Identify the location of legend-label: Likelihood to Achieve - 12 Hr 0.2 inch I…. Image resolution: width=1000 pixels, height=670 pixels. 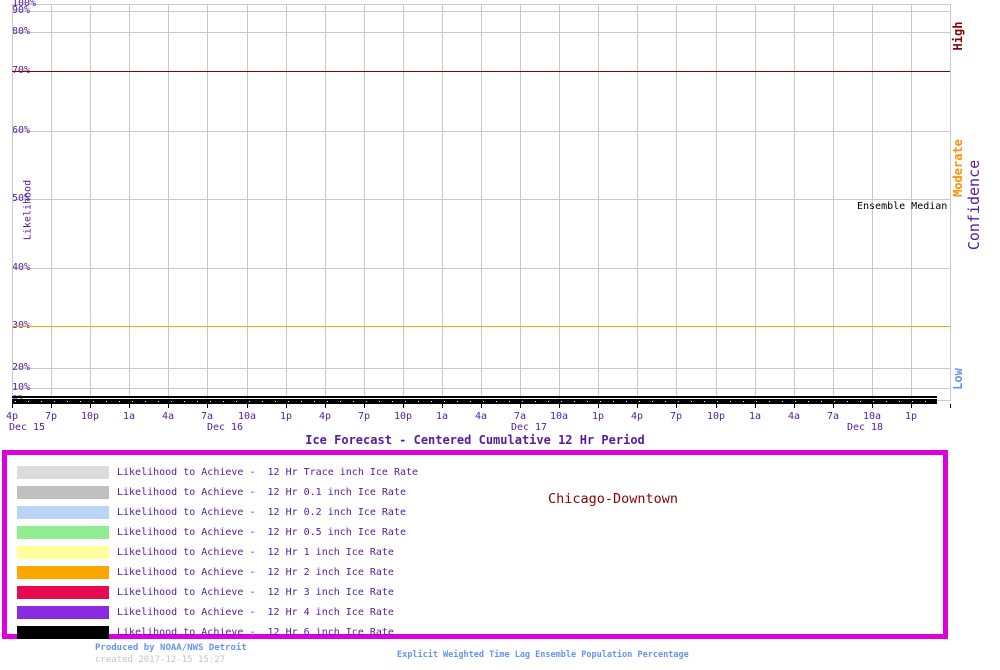
(261, 512).